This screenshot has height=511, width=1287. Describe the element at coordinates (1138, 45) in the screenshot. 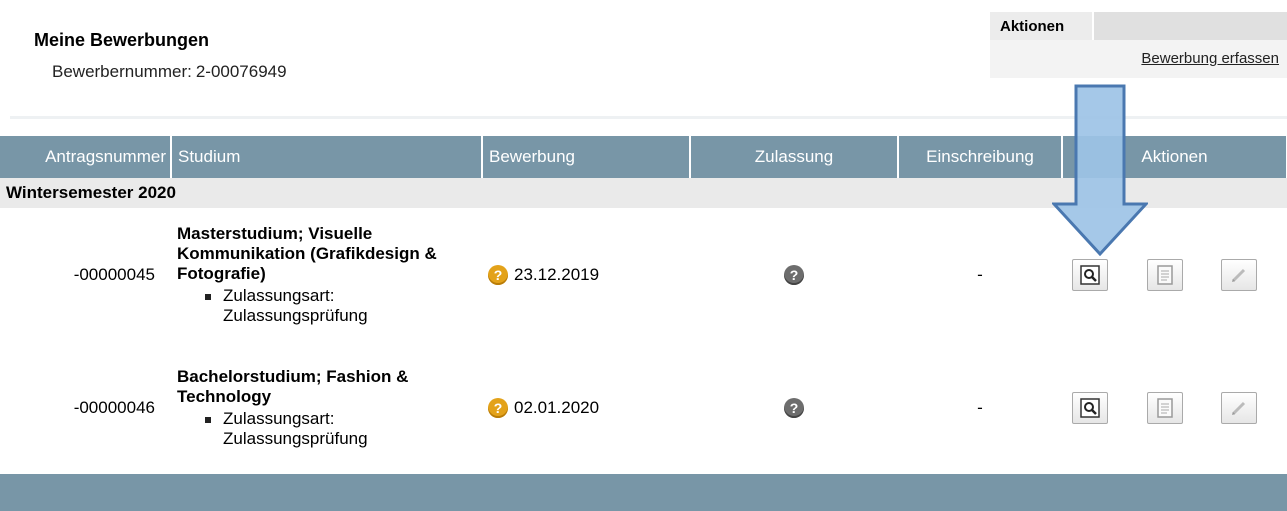

I see `actions-panel: Aktionen Bewerbung erfassen` at that location.